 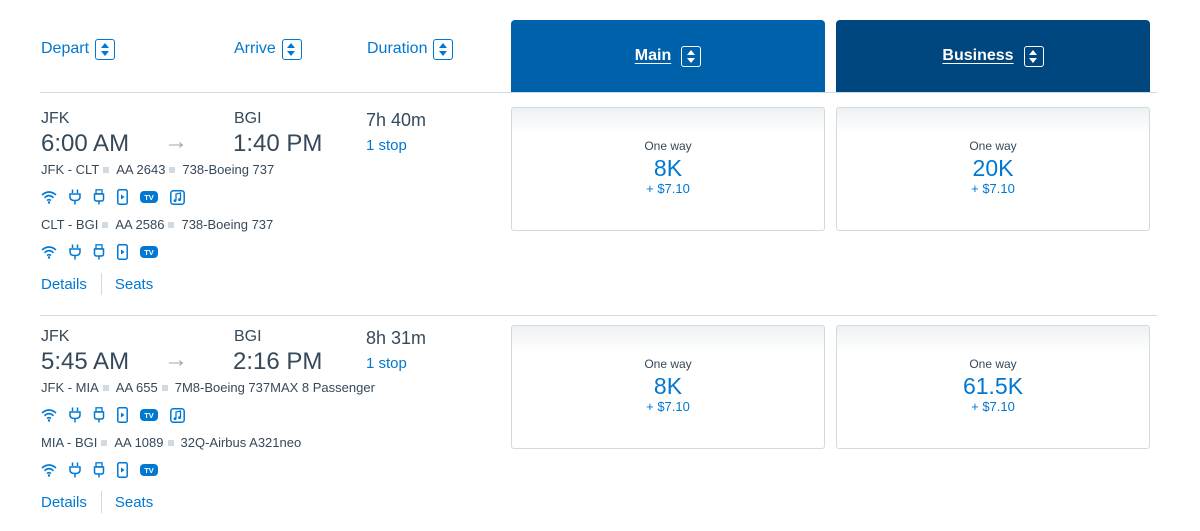 I want to click on segment-flight-number: AA 2643, so click(x=141, y=169).